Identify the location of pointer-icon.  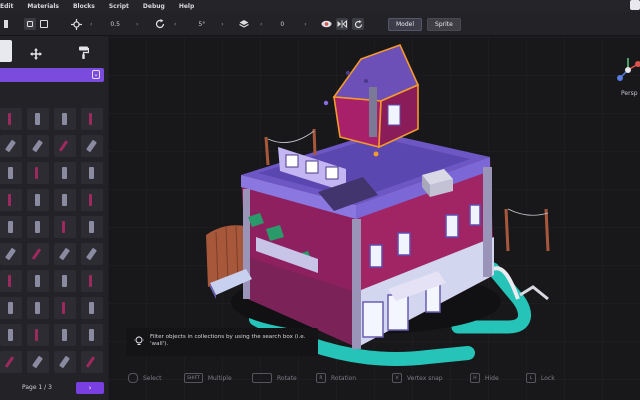
(6, 24).